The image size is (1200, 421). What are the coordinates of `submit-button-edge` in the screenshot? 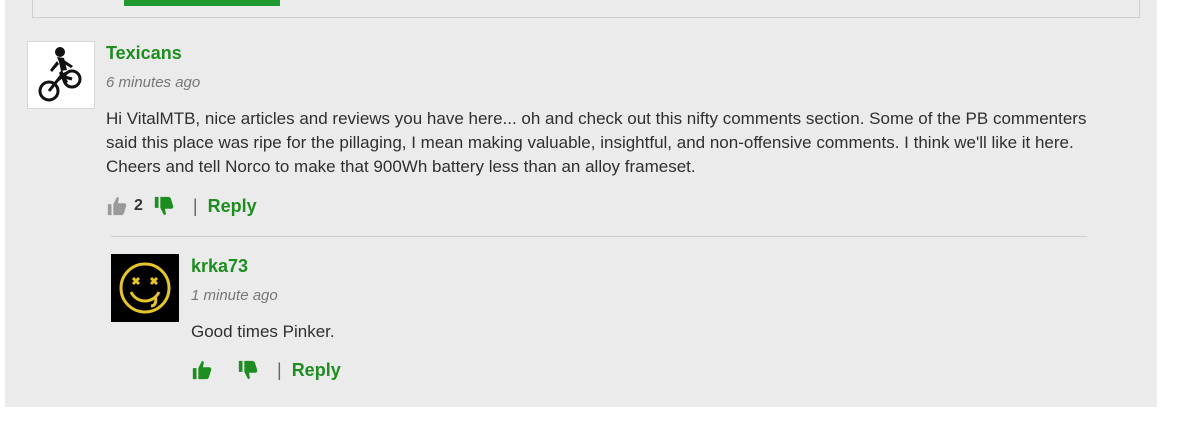 It's located at (202, 3).